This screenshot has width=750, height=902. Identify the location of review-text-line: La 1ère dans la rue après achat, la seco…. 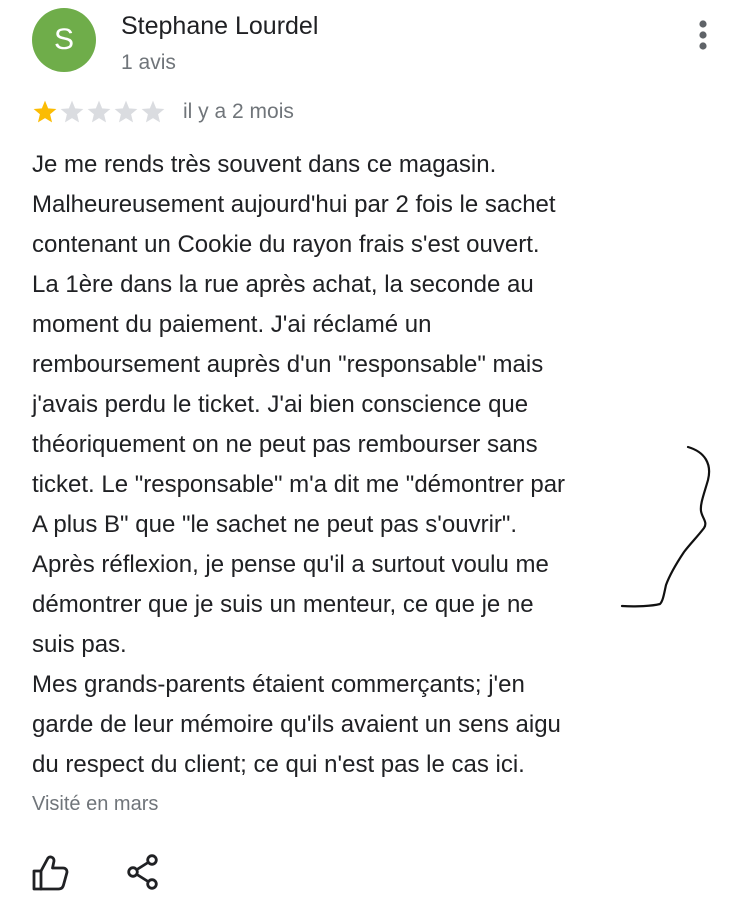
(283, 284).